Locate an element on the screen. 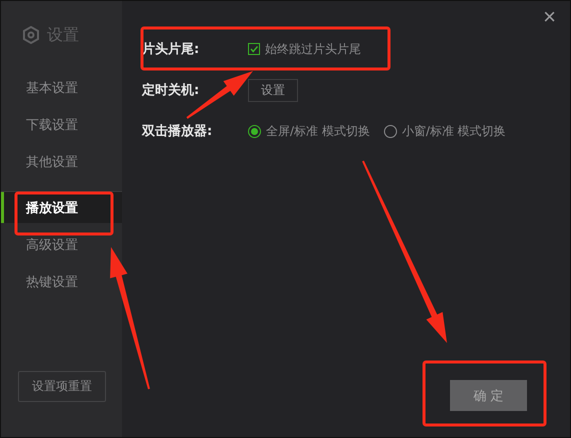  setting-label: 片头片尾: is located at coordinates (171, 49).